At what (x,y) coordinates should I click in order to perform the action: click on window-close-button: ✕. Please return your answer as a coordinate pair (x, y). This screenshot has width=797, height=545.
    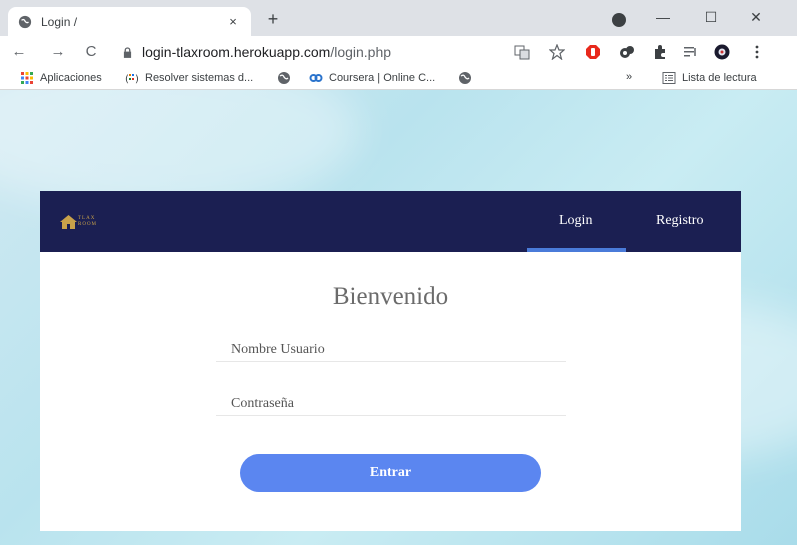
    Looking at the image, I should click on (756, 17).